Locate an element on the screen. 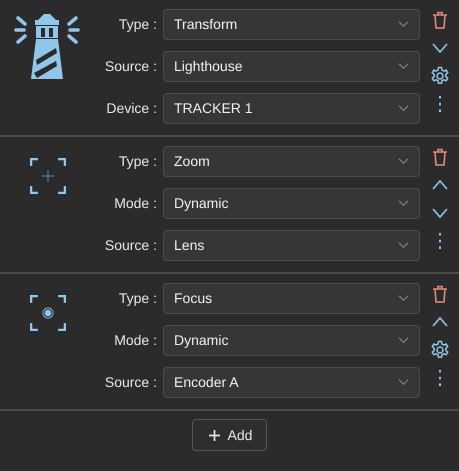 The height and width of the screenshot is (471, 459). add-button: Add is located at coordinates (230, 435).